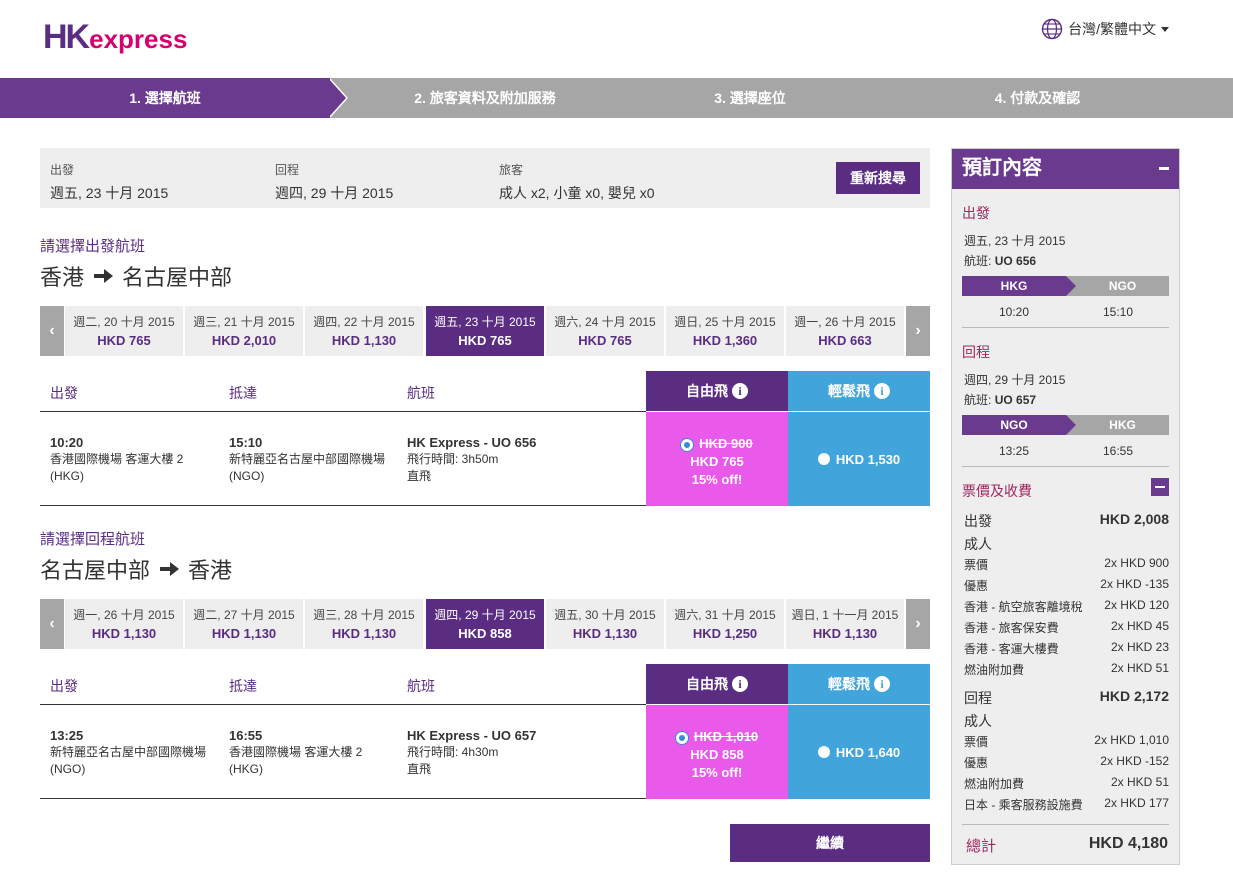 Image resolution: width=1233 pixels, height=895 pixels. What do you see at coordinates (364, 624) in the screenshot?
I see `inbound-date-option: 週三, 28 十月 2015 HKD 1,130` at bounding box center [364, 624].